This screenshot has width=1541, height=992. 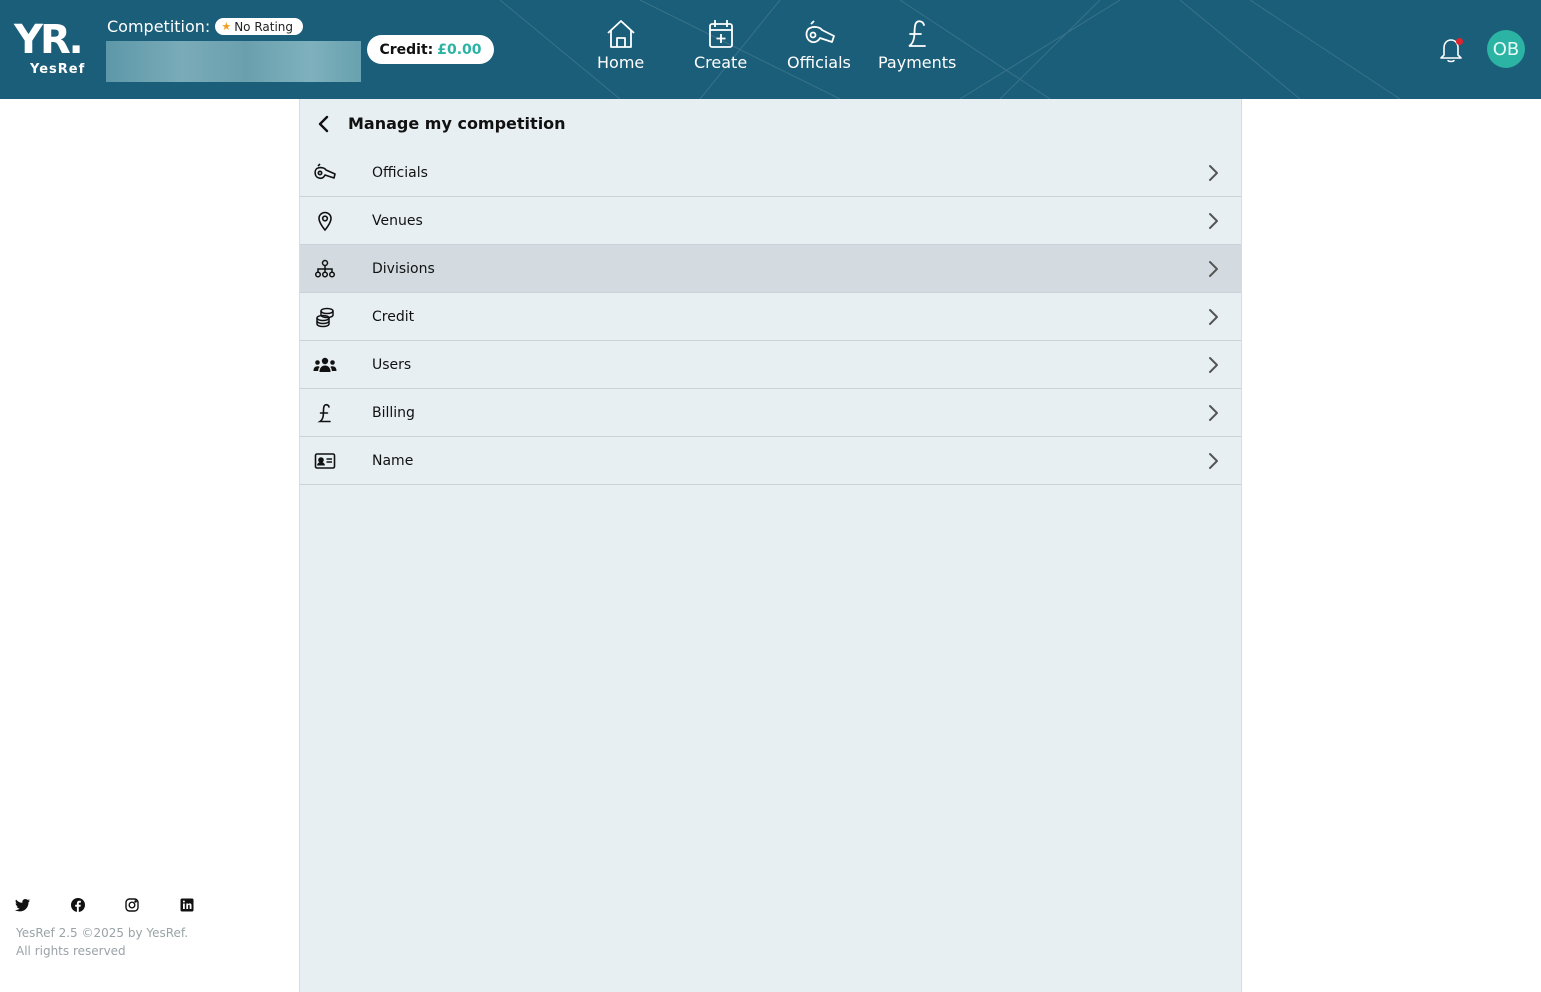 I want to click on menu-item-label: Billing, so click(x=393, y=412).